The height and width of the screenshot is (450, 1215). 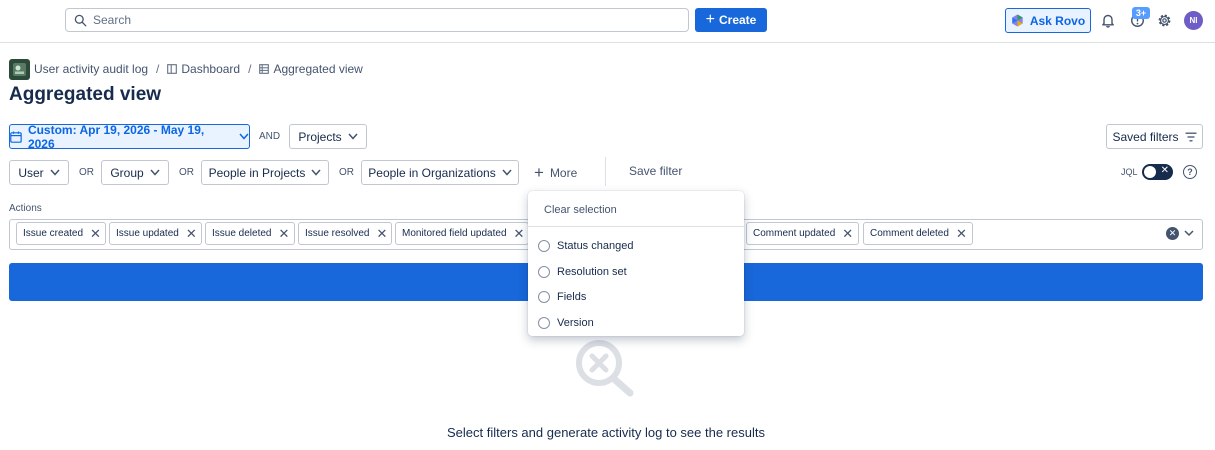 I want to click on top-navigation-bar: + Create Ask Rovo 3+ NI, so click(x=607, y=21).